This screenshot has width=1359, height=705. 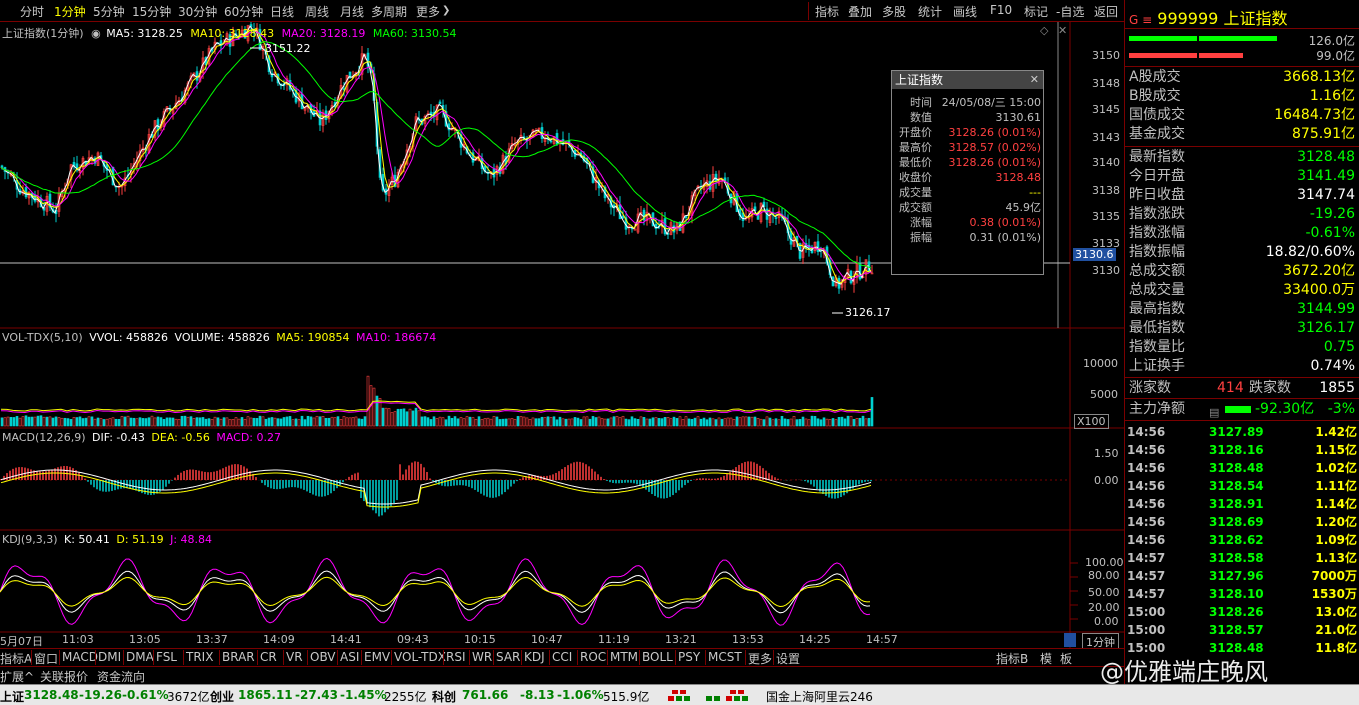 What do you see at coordinates (1005, 237) in the screenshot?
I see `popup-row-value: 0.31 (0.01%)` at bounding box center [1005, 237].